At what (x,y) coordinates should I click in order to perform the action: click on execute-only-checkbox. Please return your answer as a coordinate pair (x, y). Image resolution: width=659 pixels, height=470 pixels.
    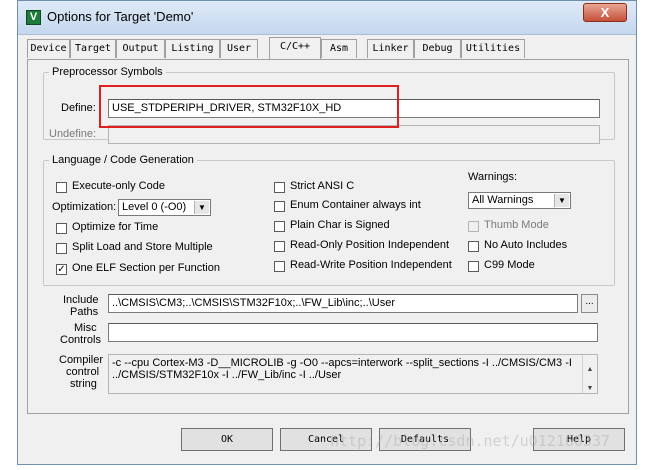
    Looking at the image, I should click on (61, 187).